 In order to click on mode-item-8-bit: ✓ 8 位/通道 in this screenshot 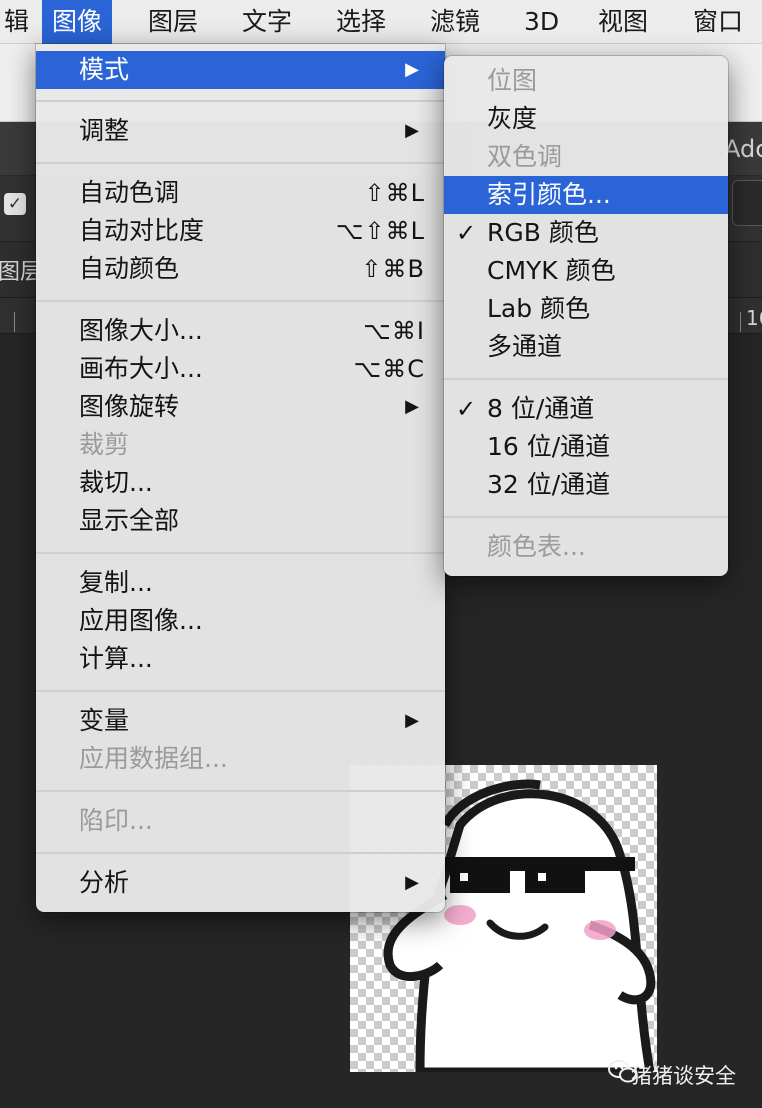, I will do `click(586, 409)`.